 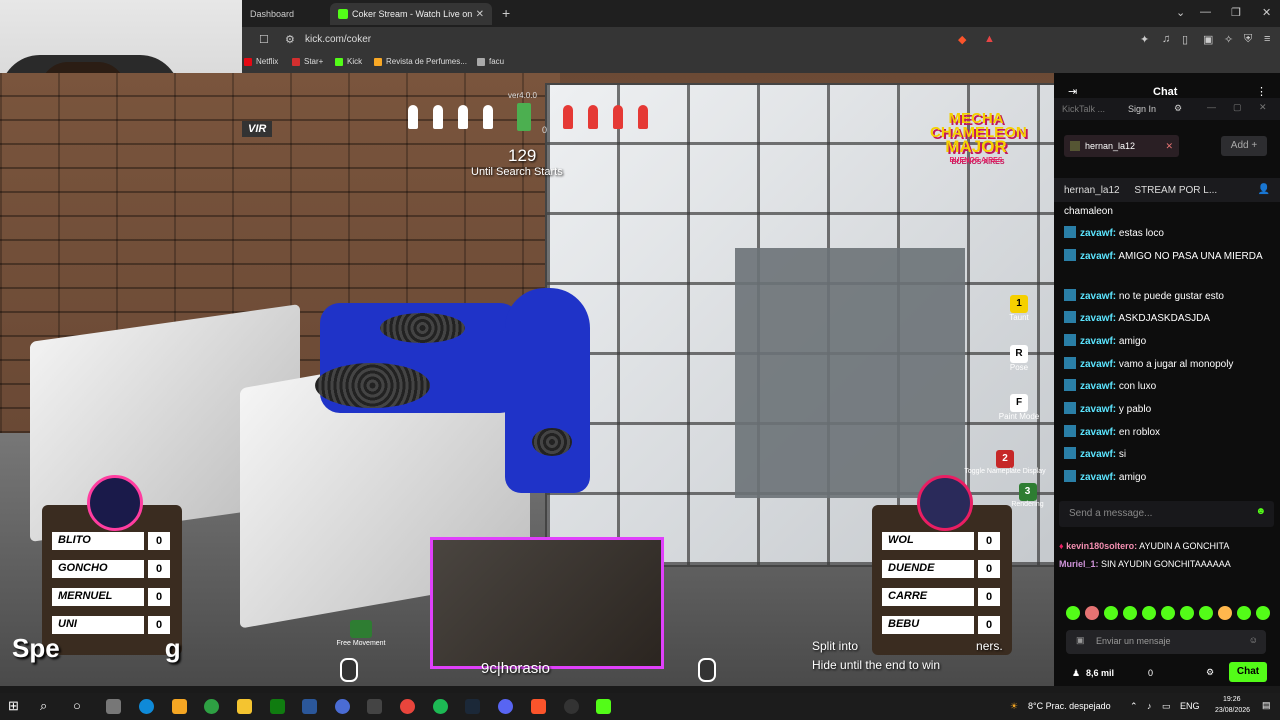 I want to click on close-window-button: ✕, so click(x=1266, y=12).